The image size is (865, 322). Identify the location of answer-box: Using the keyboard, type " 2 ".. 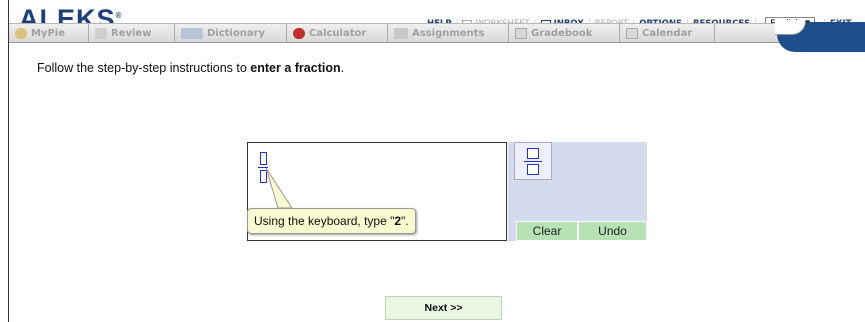
(377, 191).